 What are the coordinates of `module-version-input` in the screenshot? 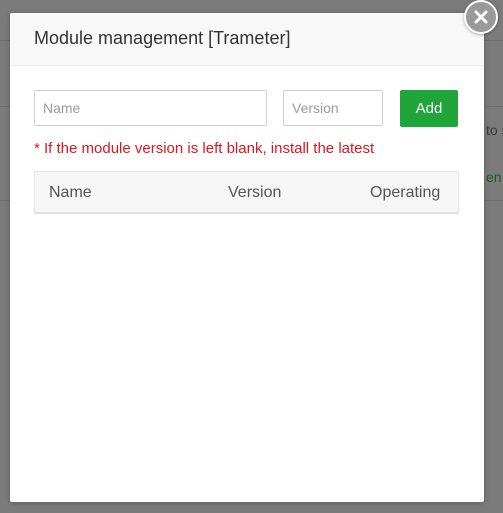 It's located at (333, 108).